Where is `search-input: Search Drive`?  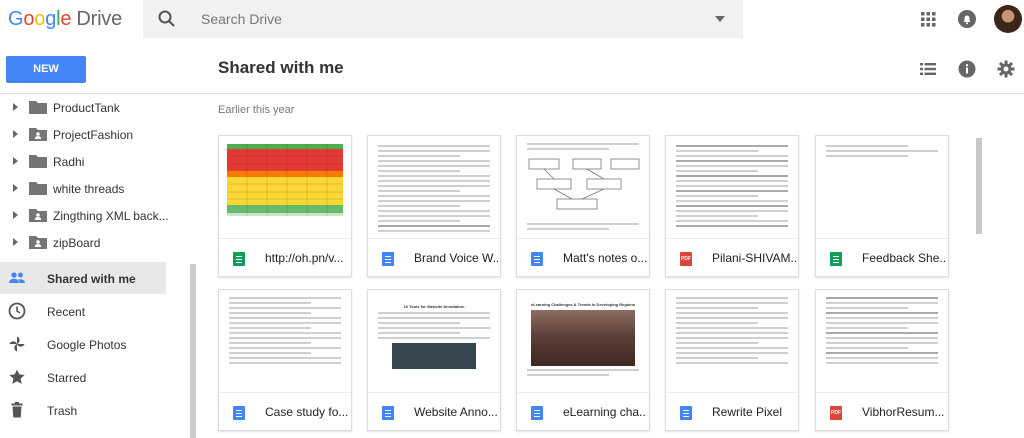 search-input: Search Drive is located at coordinates (241, 19).